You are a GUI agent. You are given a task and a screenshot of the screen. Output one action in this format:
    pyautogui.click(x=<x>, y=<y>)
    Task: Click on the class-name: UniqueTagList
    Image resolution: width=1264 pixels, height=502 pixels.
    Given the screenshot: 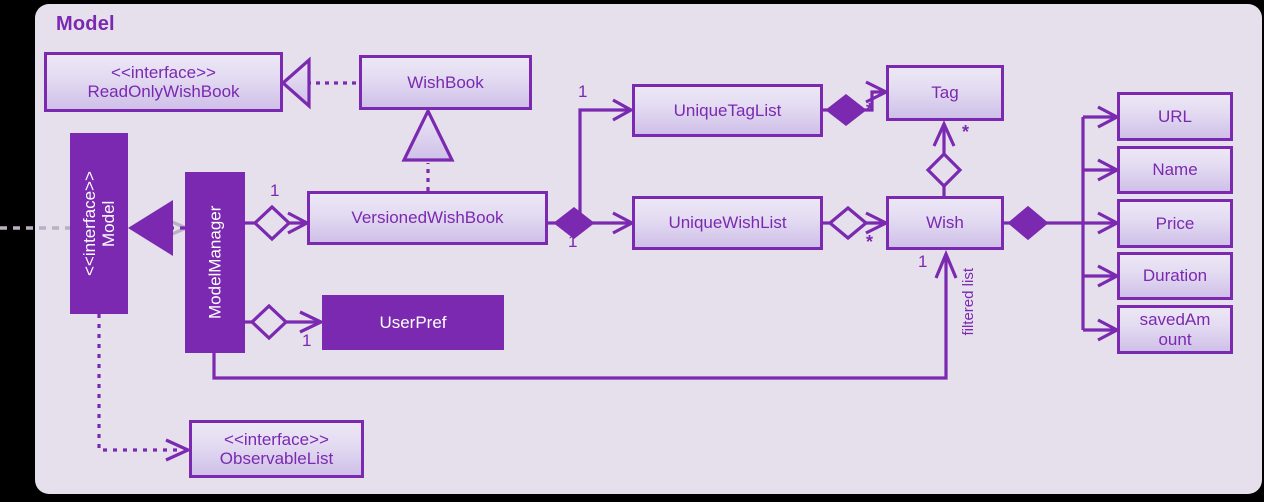 What is the action you would take?
    pyautogui.click(x=727, y=110)
    